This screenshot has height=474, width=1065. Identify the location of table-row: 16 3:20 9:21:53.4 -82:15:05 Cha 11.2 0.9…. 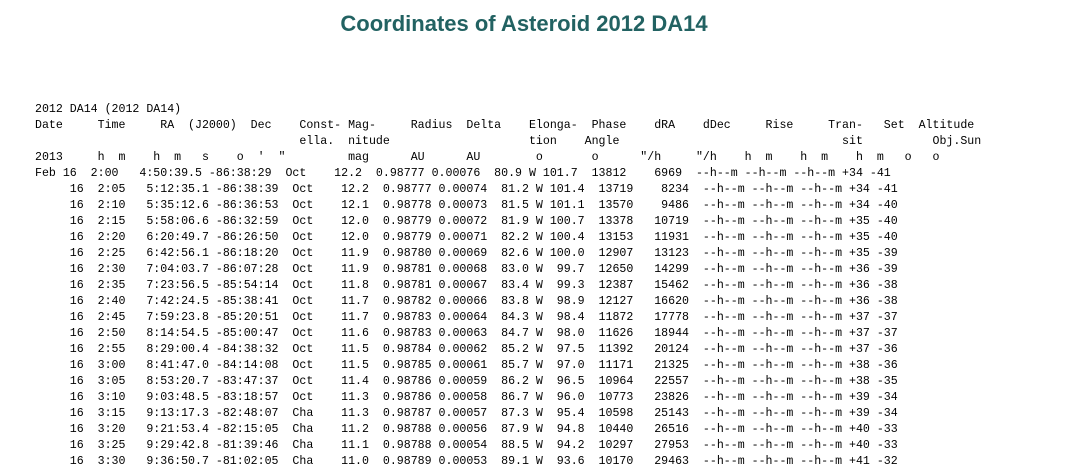
(466, 429).